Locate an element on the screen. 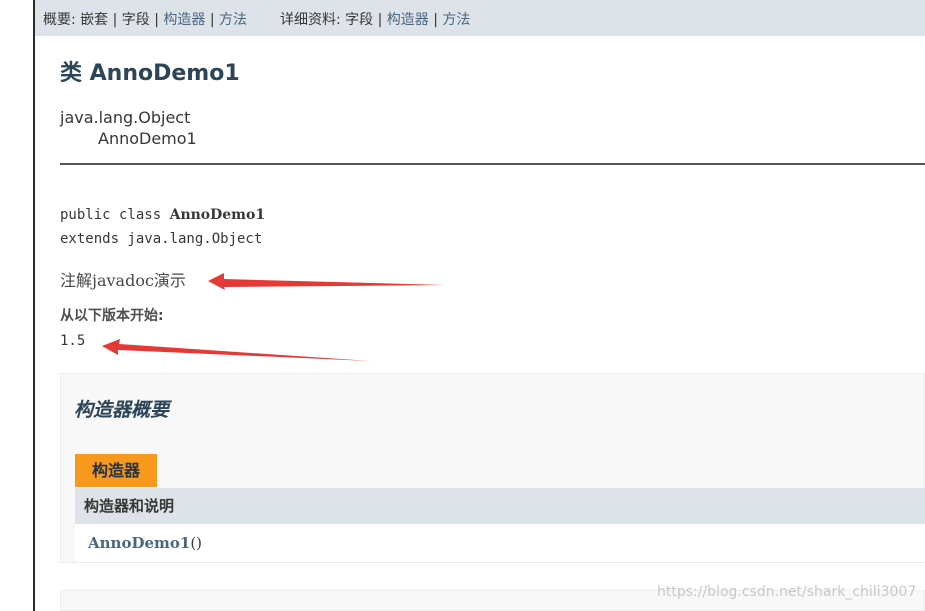 The image size is (925, 611). arrow-description-icon is located at coordinates (326, 281).